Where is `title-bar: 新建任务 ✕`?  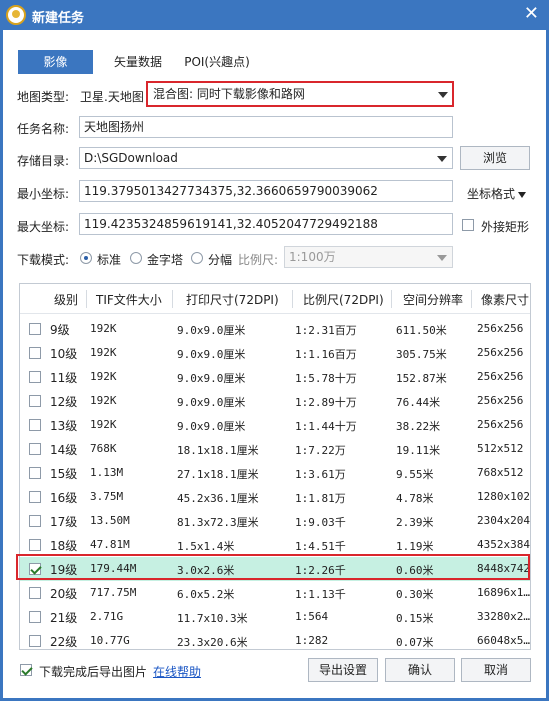
title-bar: 新建任务 ✕ is located at coordinates (274, 15).